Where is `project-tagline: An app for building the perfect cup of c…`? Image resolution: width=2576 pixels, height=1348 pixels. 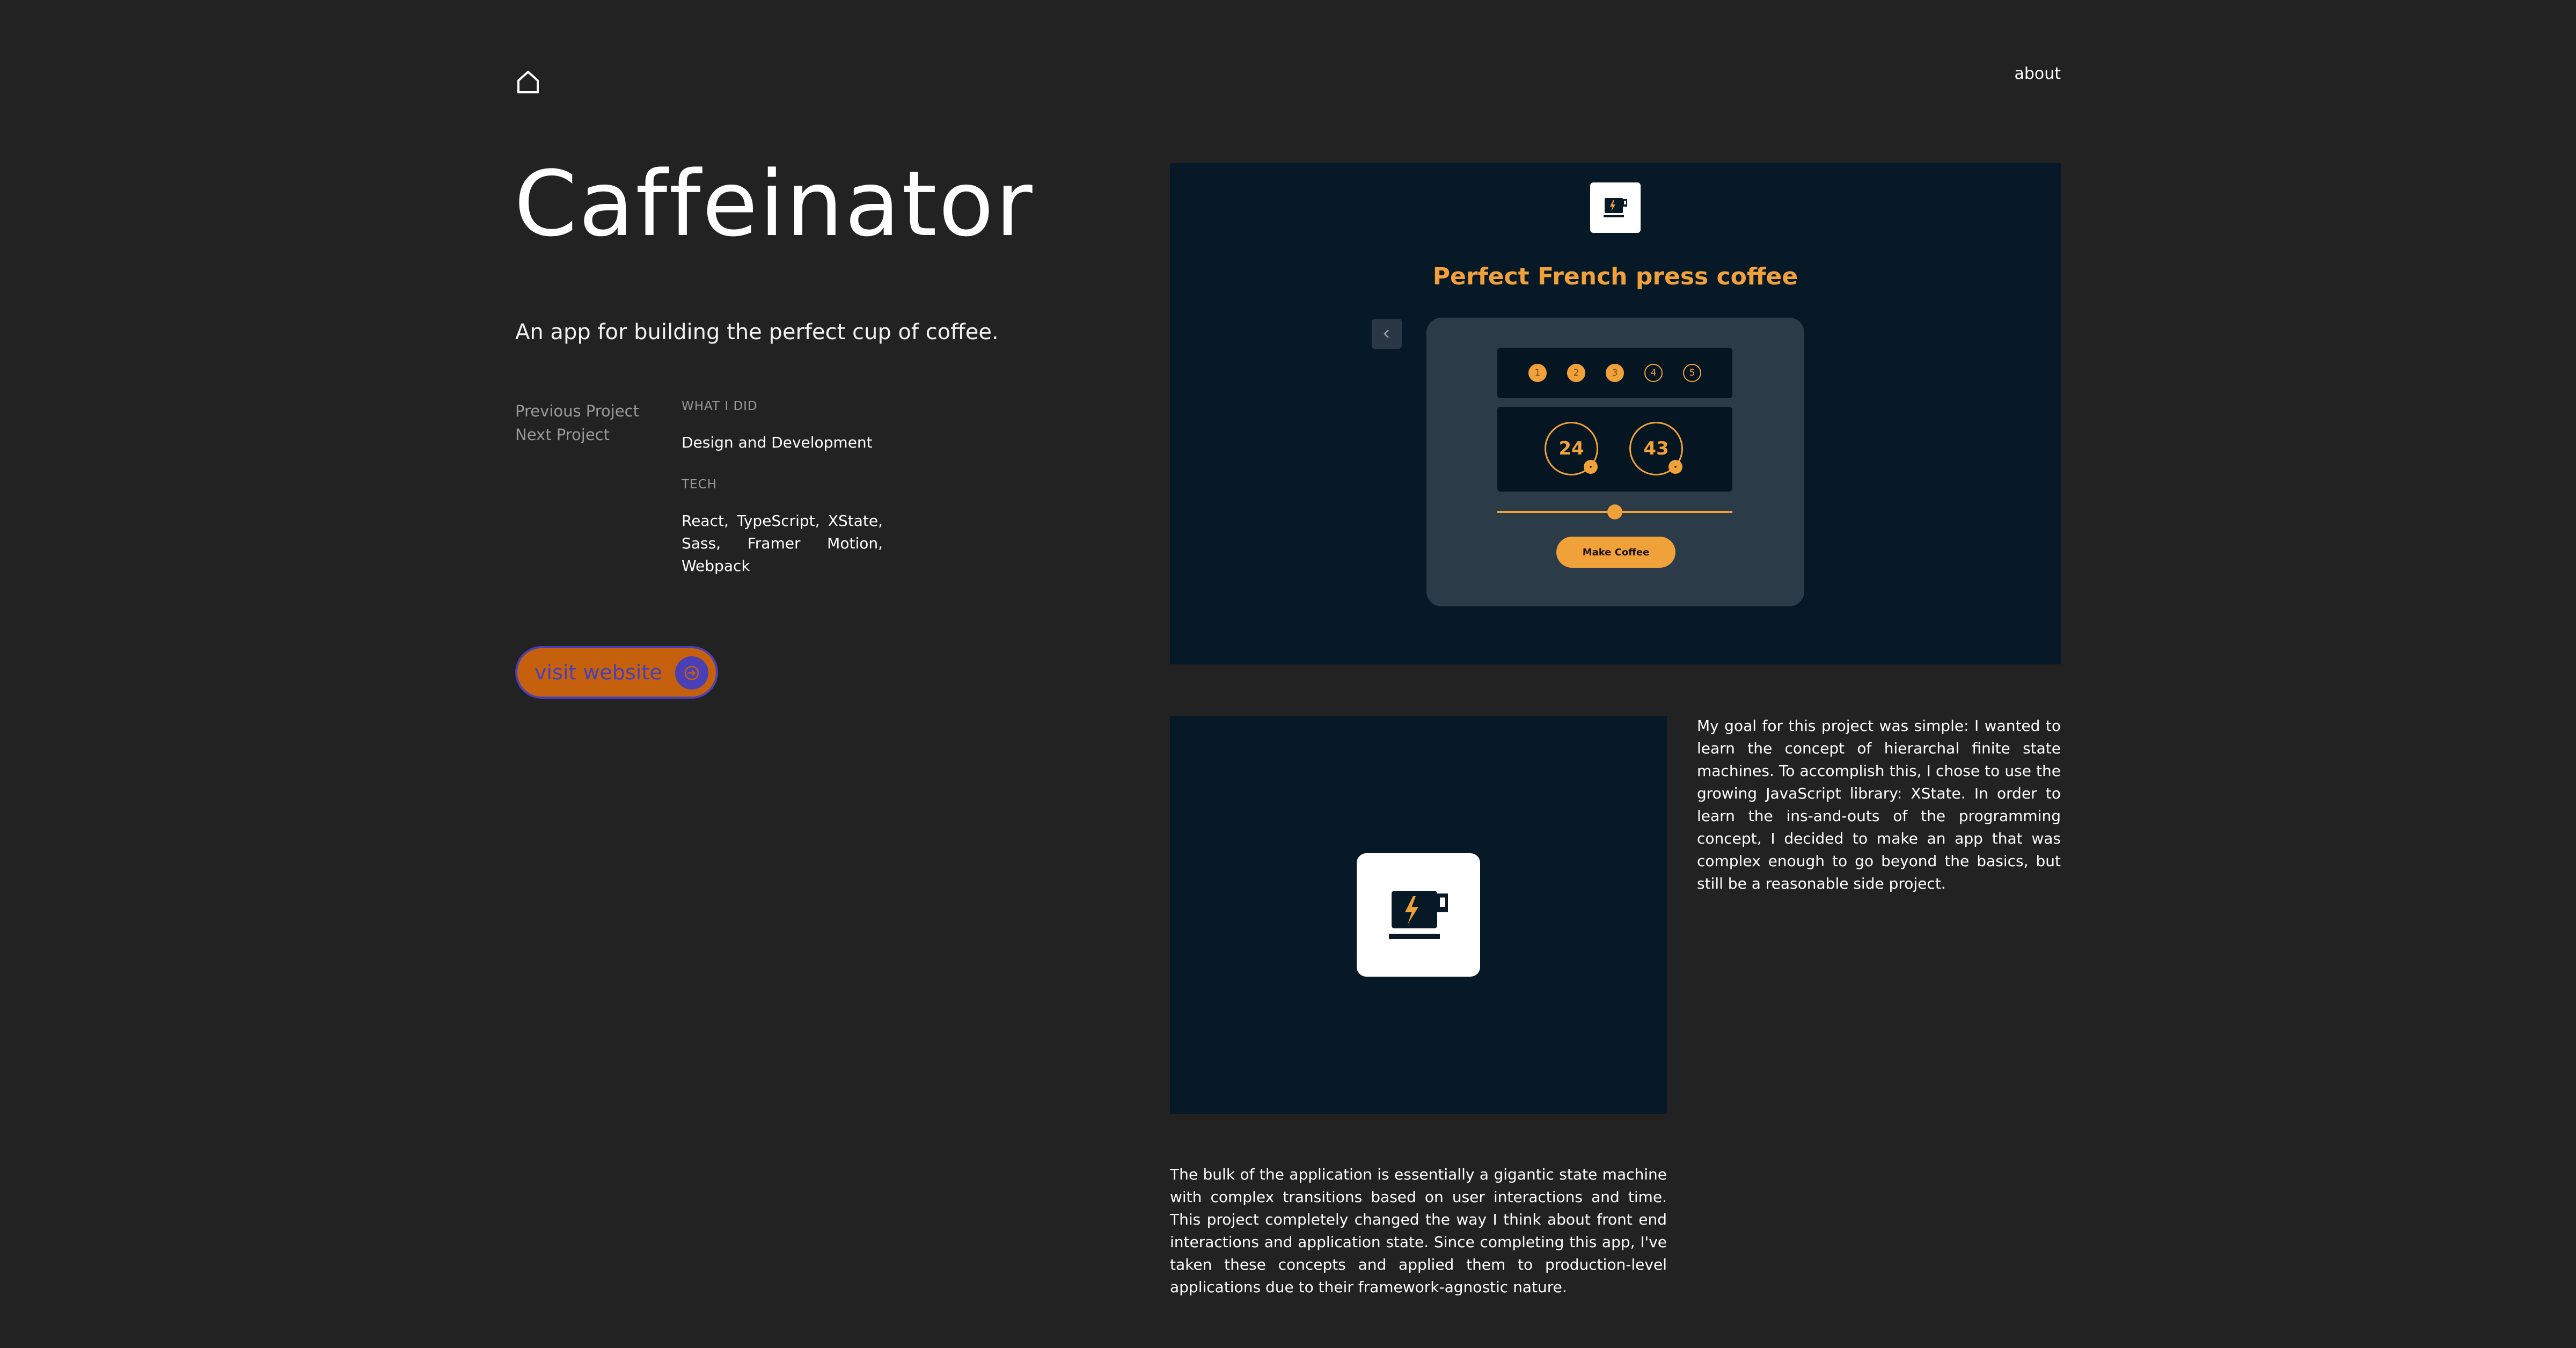
project-tagline: An app for building the perfect cup of c… is located at coordinates (757, 332).